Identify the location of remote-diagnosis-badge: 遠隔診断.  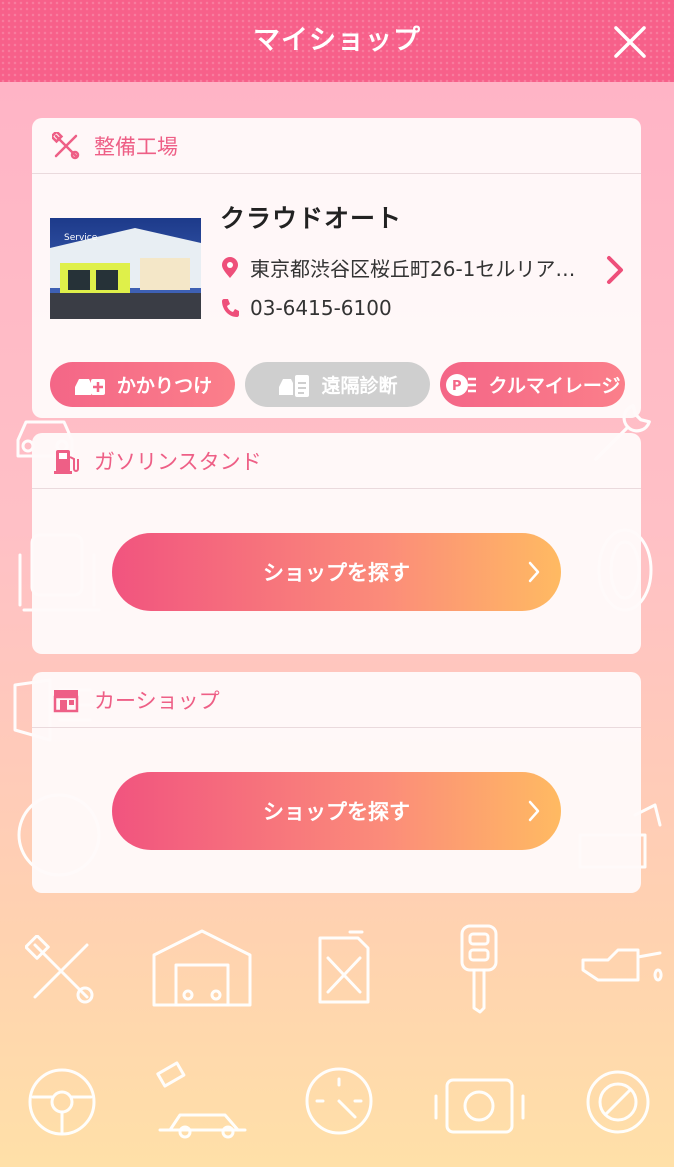
(337, 384).